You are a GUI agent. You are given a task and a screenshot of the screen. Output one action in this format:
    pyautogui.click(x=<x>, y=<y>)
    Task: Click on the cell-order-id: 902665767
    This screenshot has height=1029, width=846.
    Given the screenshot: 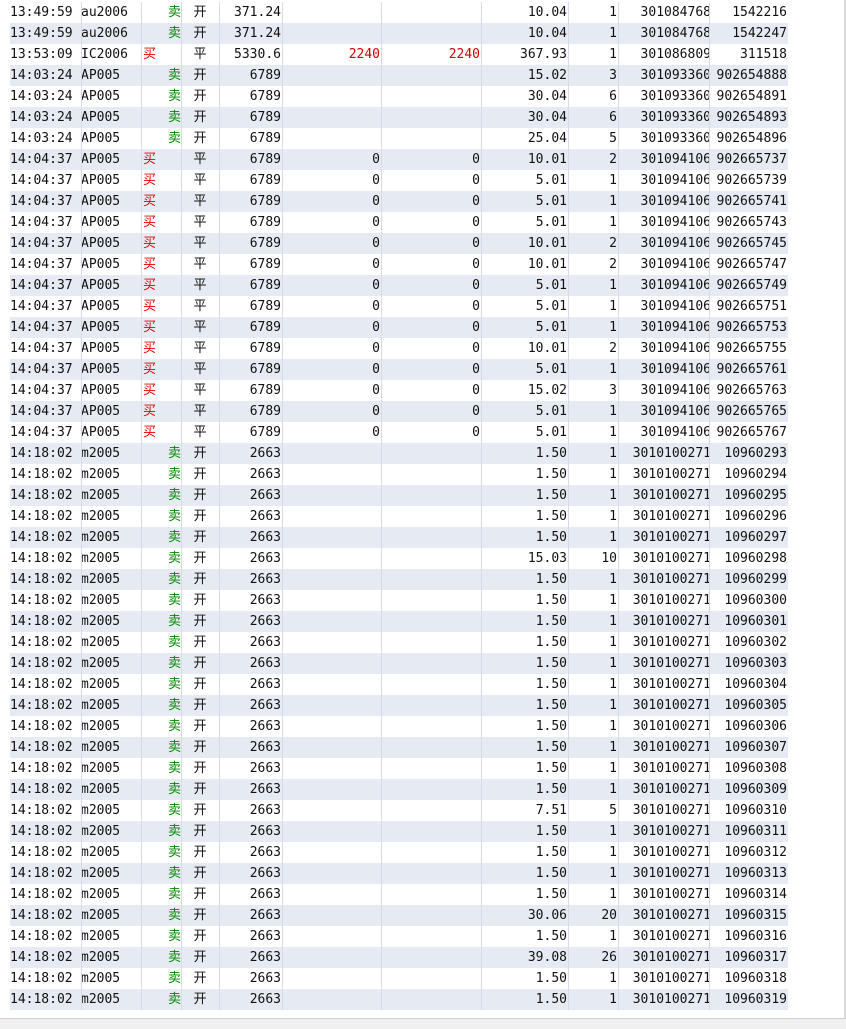 What is the action you would take?
    pyautogui.click(x=751, y=432)
    